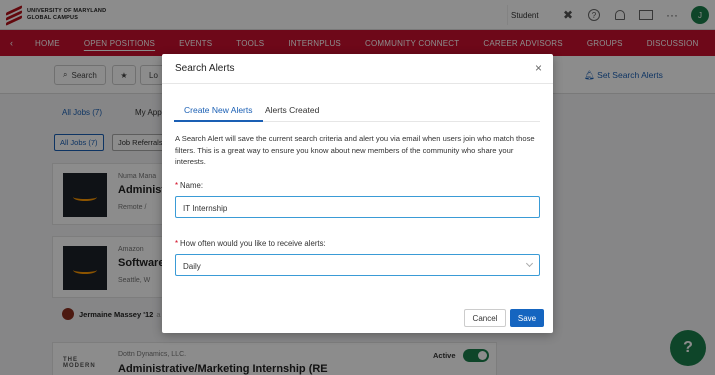 This screenshot has width=715, height=375. I want to click on save-button: Save, so click(527, 318).